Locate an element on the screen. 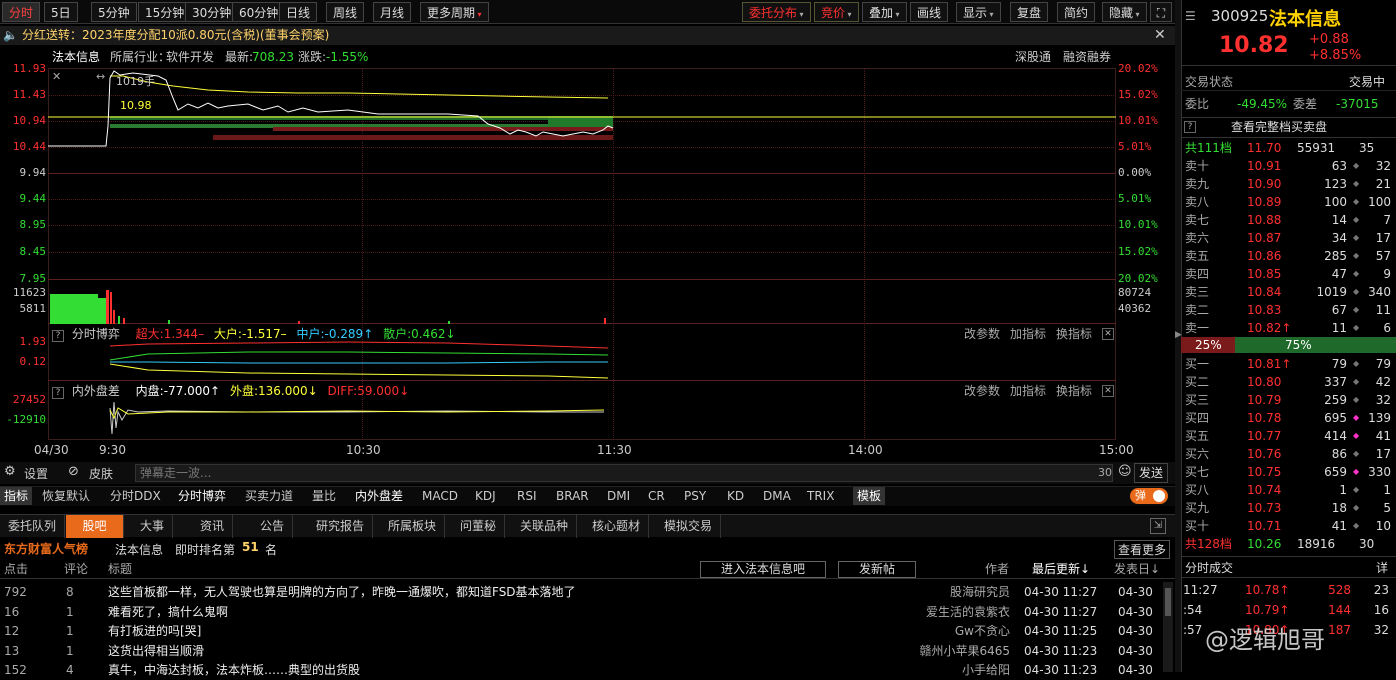 The image size is (1396, 680). post-title: 难看死了，搞什么鬼啊 is located at coordinates (168, 612).